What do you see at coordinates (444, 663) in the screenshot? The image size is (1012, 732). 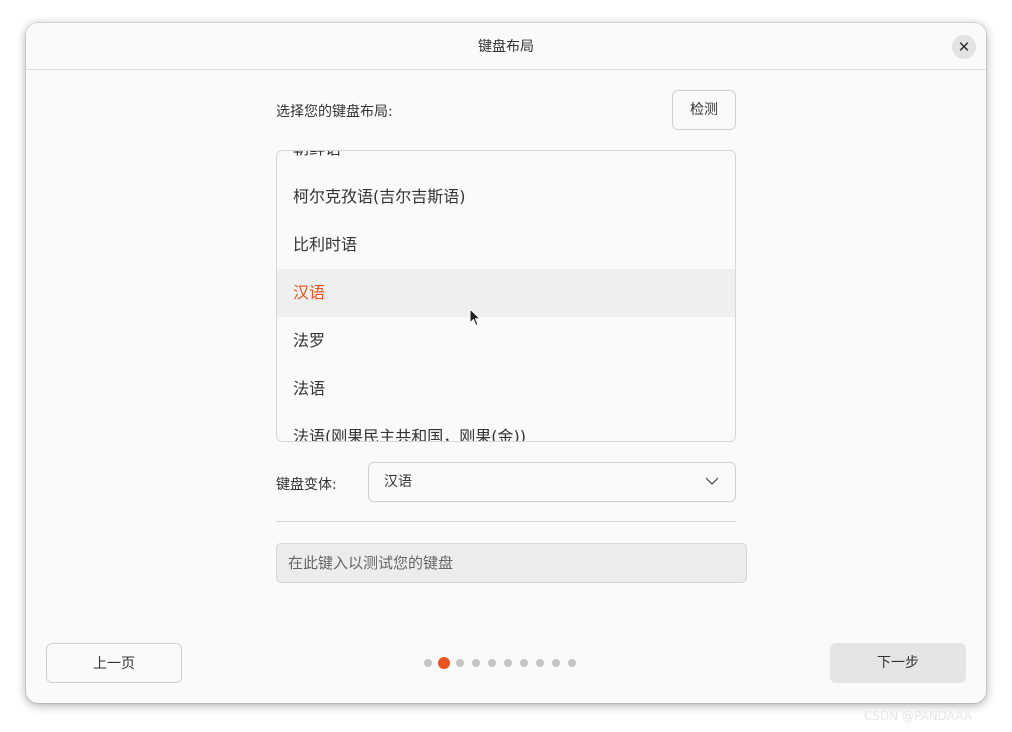 I see `page-dot-active` at bounding box center [444, 663].